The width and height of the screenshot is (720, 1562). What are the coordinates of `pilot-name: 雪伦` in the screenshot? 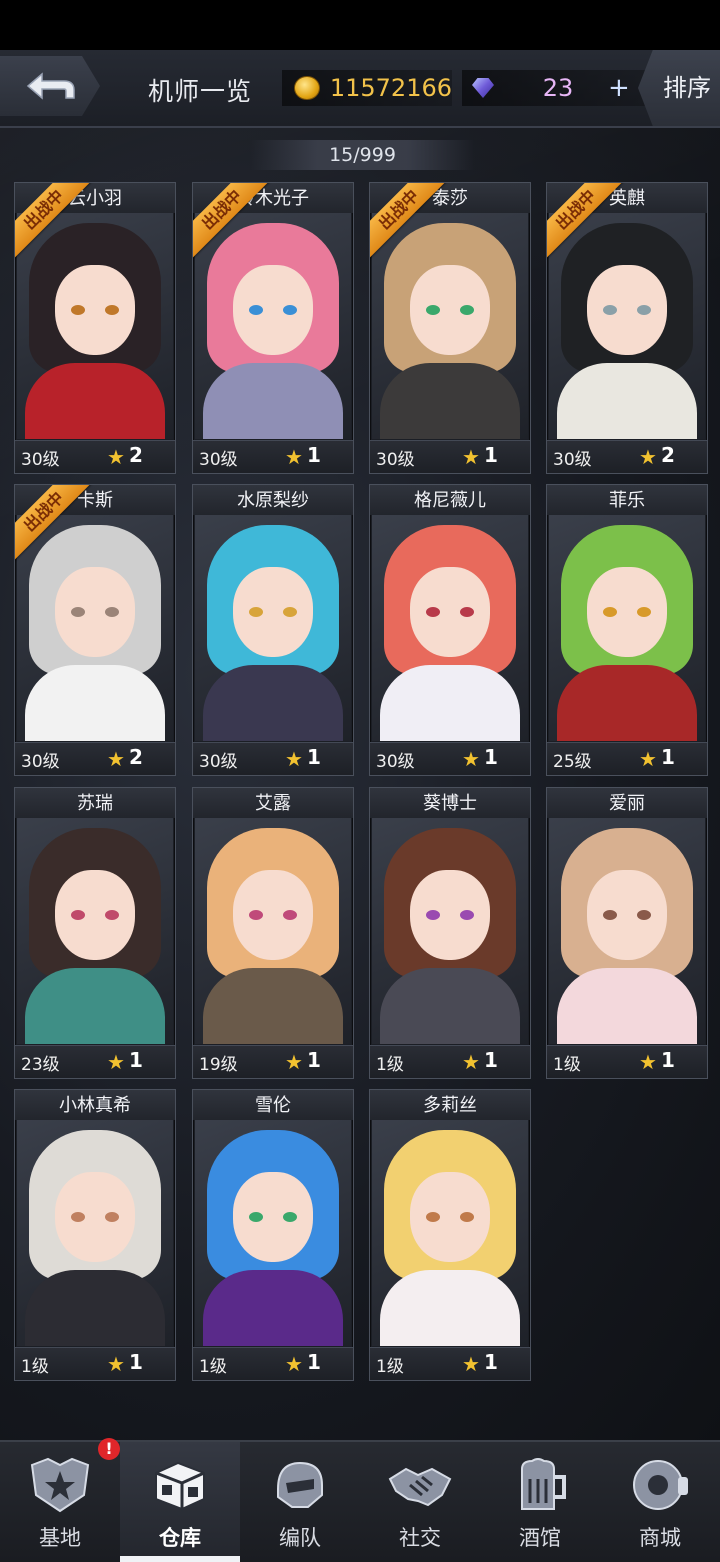 It's located at (273, 1105).